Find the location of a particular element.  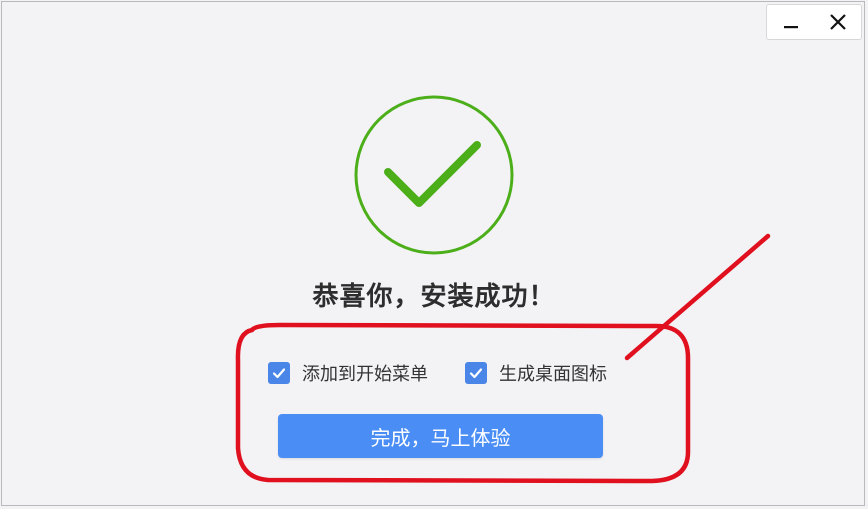

close-icon is located at coordinates (837, 22).